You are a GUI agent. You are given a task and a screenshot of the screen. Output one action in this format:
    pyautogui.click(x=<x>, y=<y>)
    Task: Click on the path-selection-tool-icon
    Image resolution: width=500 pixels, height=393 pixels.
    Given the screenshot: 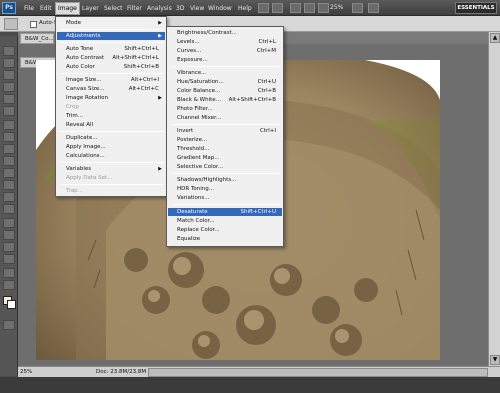 What is the action you would take?
    pyautogui.click(x=9, y=247)
    